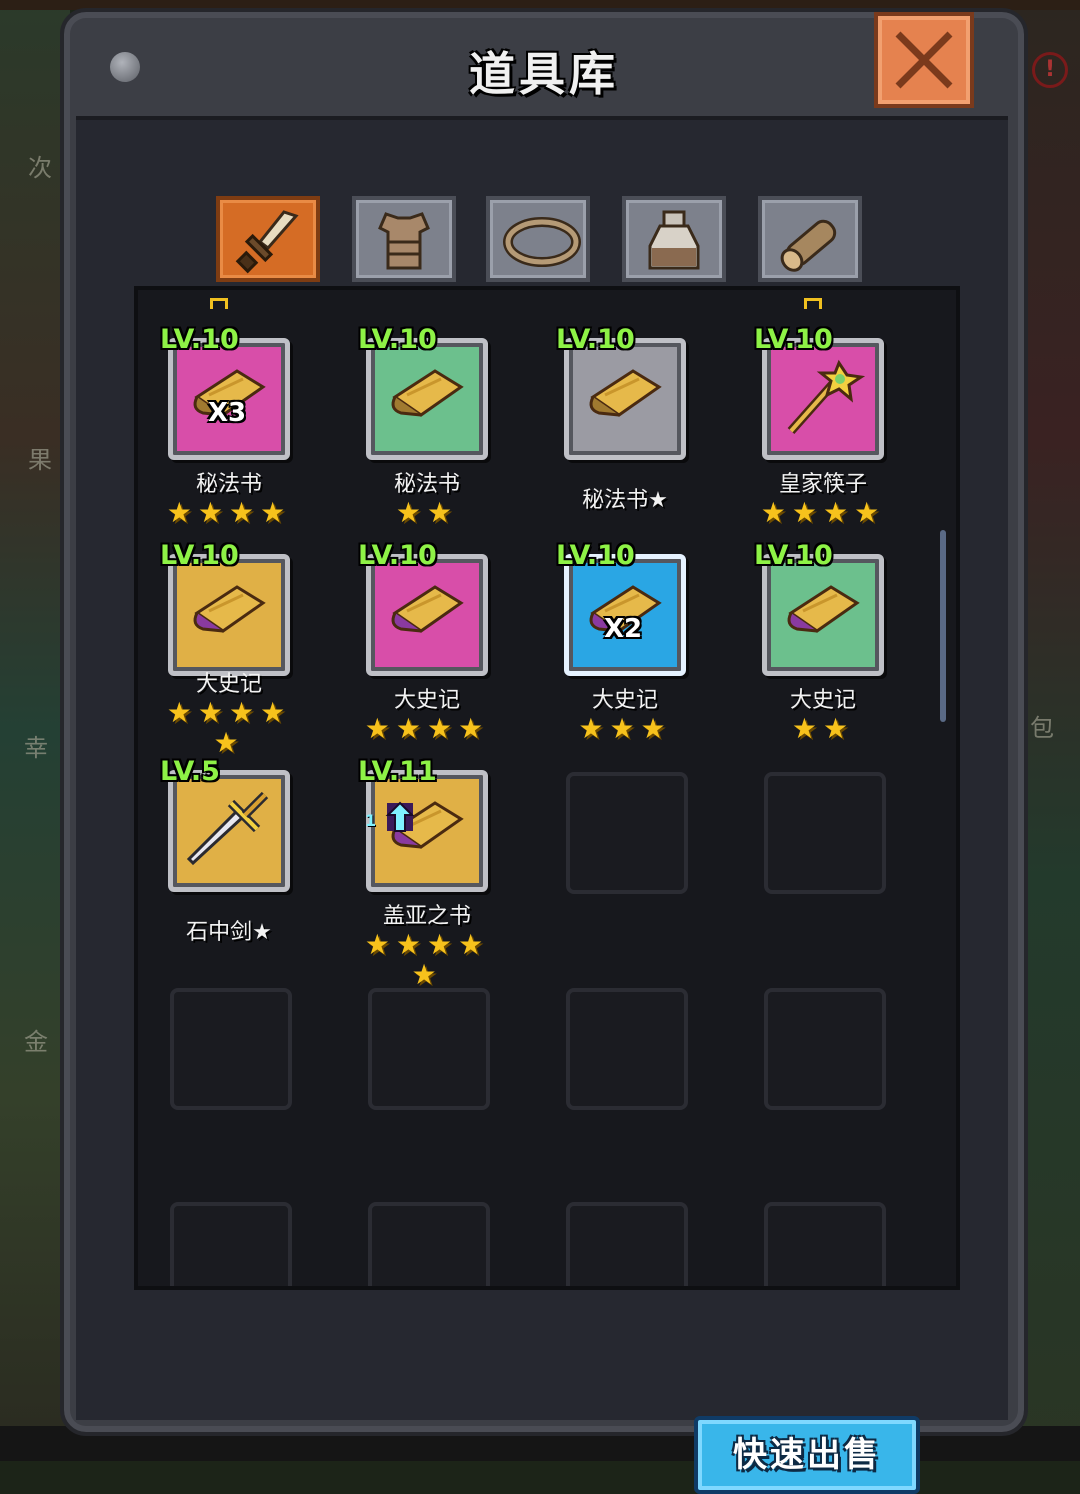 The height and width of the screenshot is (1494, 1080). What do you see at coordinates (943, 626) in the screenshot?
I see `scrollbar` at bounding box center [943, 626].